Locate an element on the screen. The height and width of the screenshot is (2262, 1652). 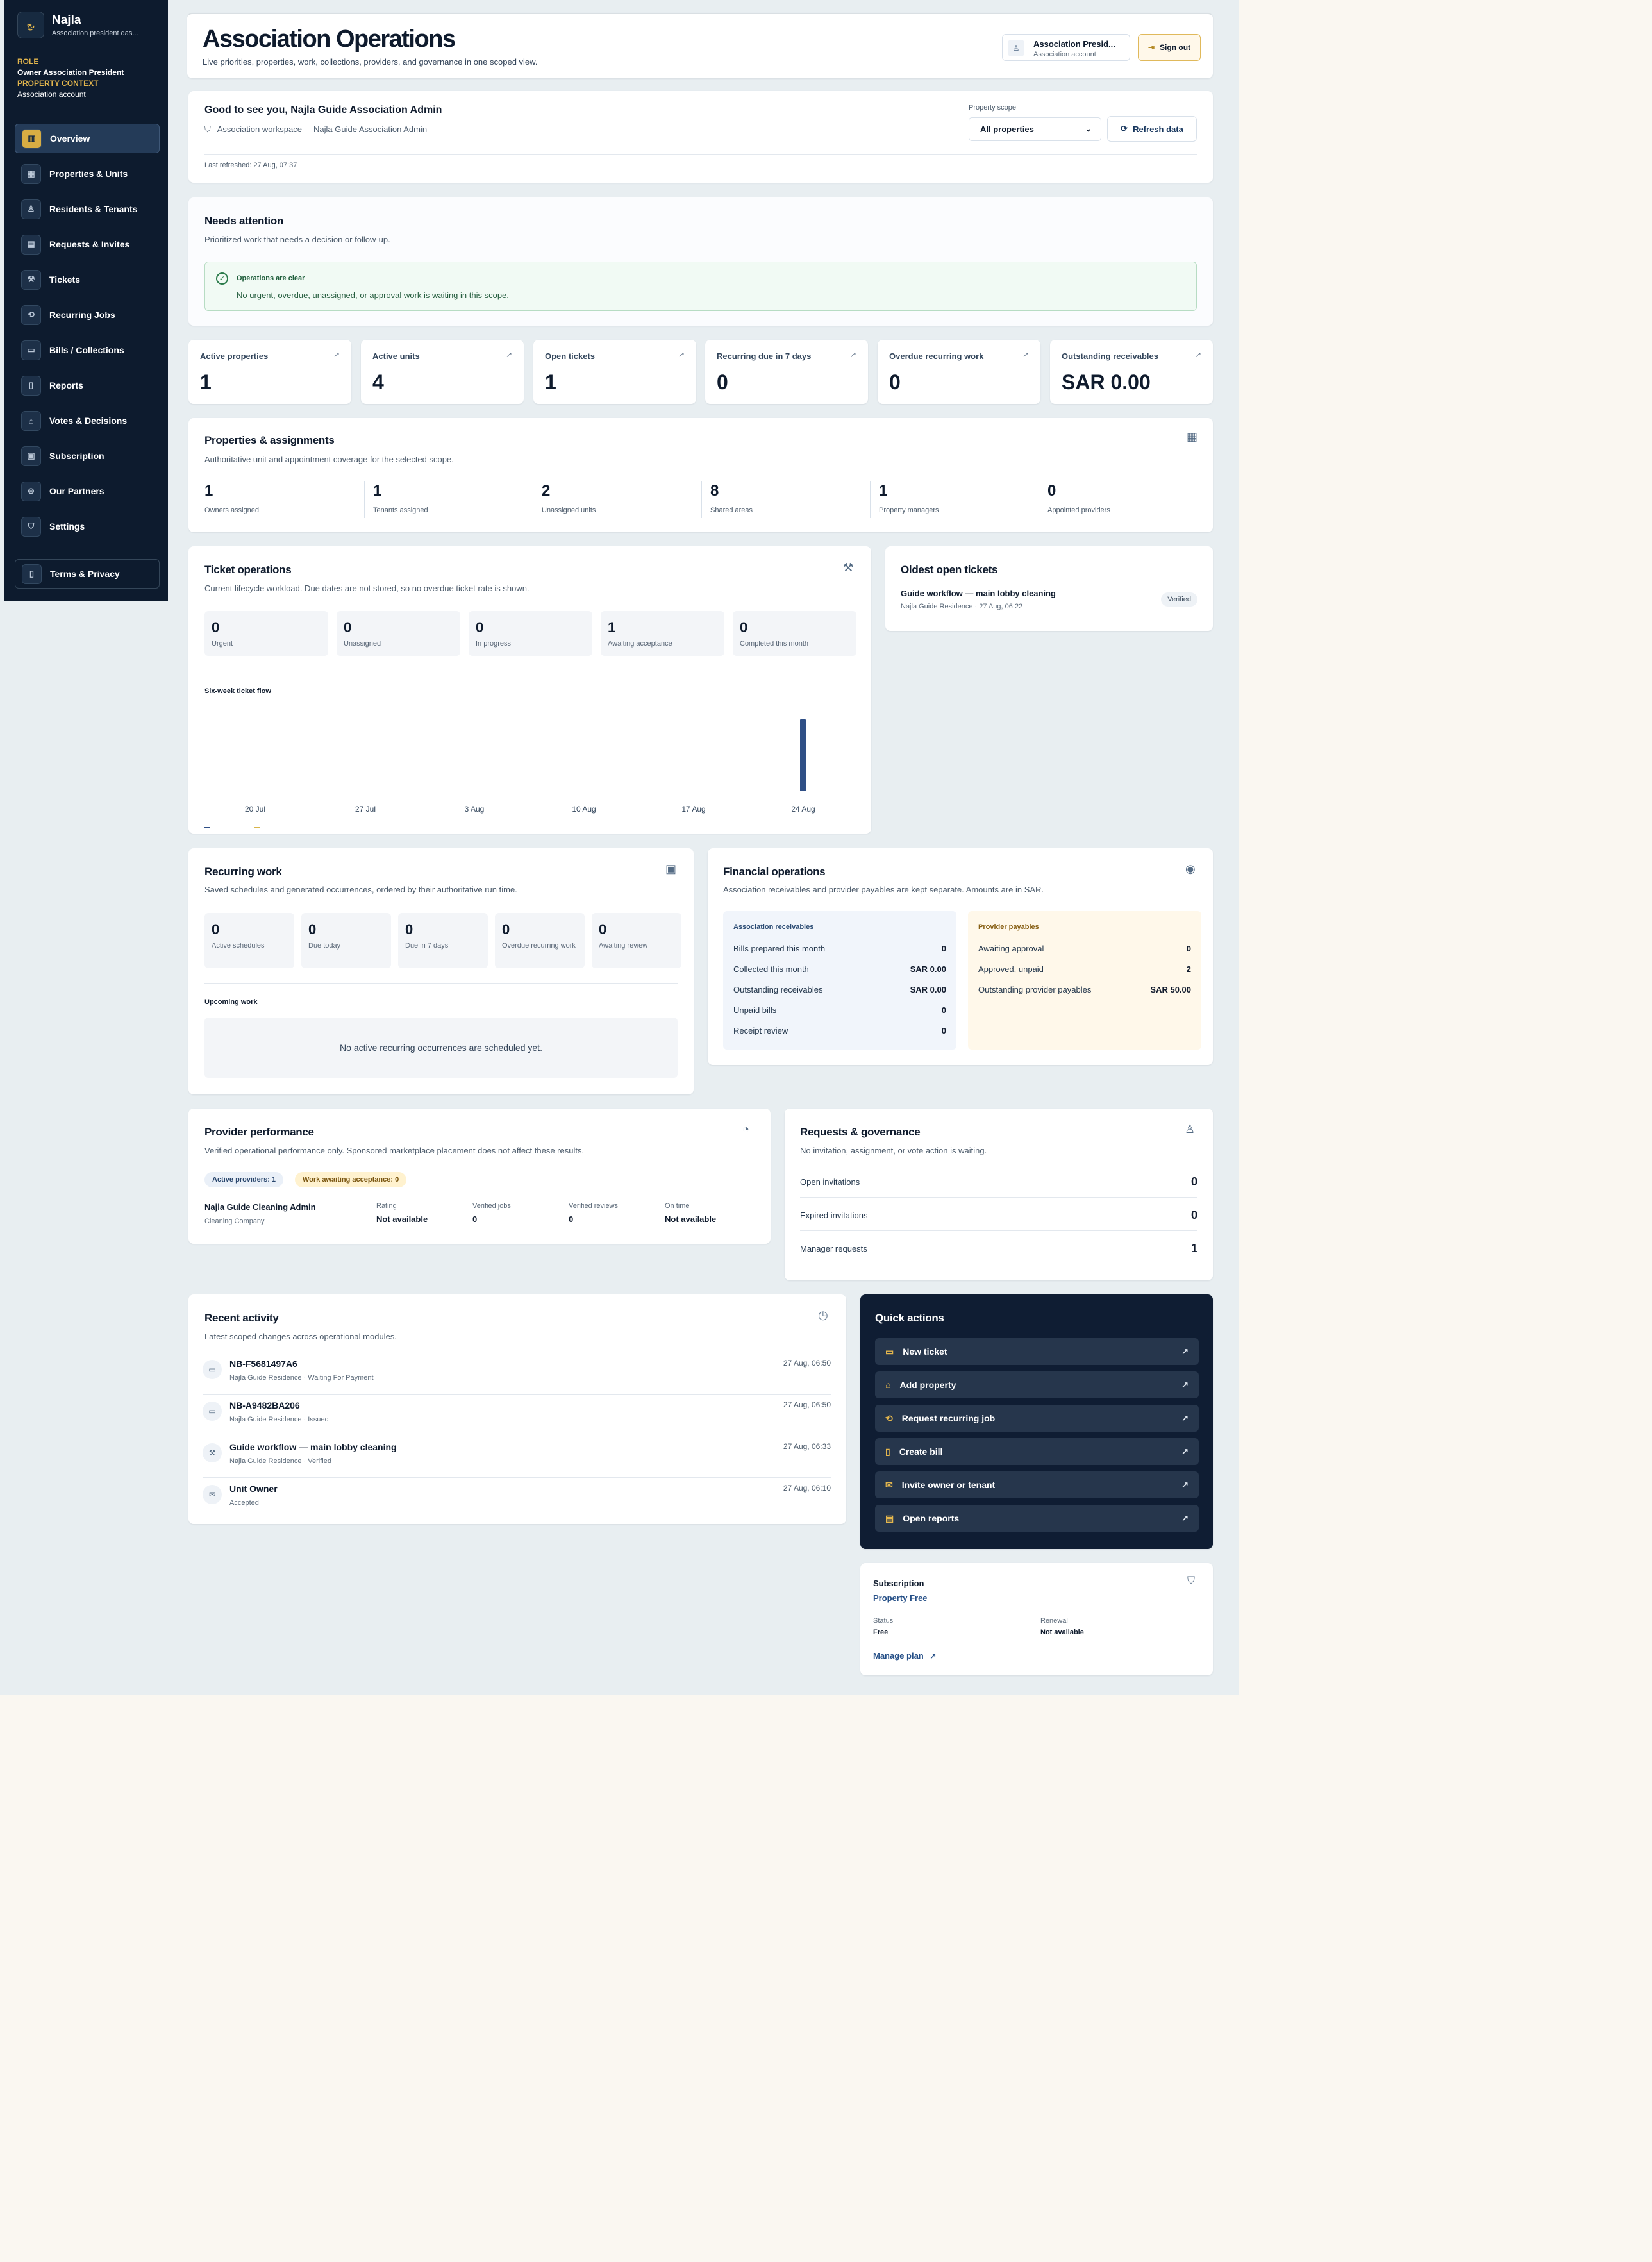
kpi-card: Outstanding receivables ↗ SAR 0.00 is located at coordinates (1131, 372).